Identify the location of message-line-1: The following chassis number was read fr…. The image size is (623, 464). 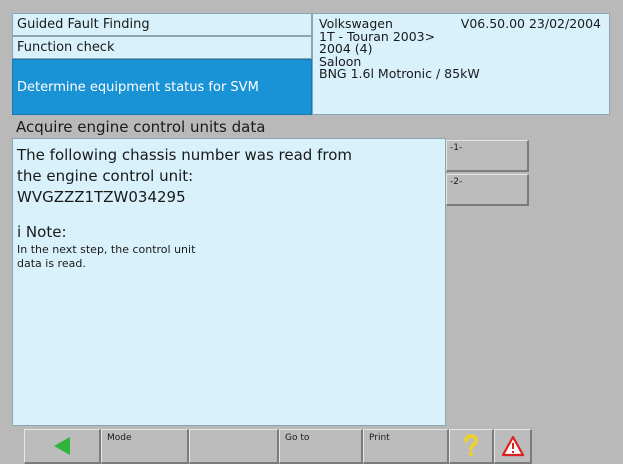
(185, 155).